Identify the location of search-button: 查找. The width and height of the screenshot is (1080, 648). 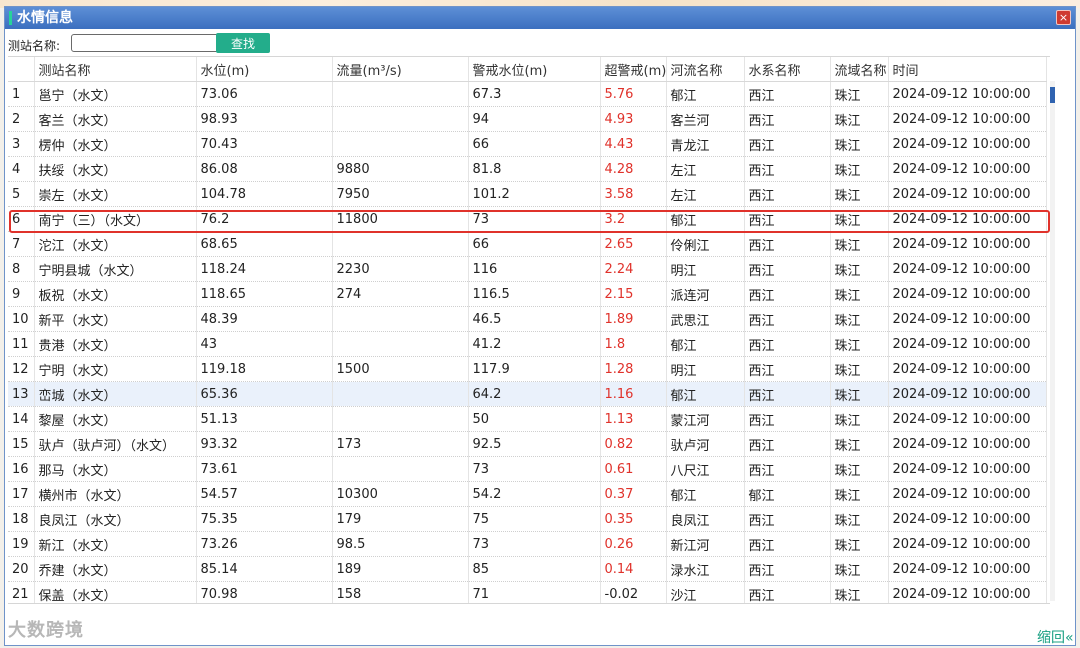
(243, 43).